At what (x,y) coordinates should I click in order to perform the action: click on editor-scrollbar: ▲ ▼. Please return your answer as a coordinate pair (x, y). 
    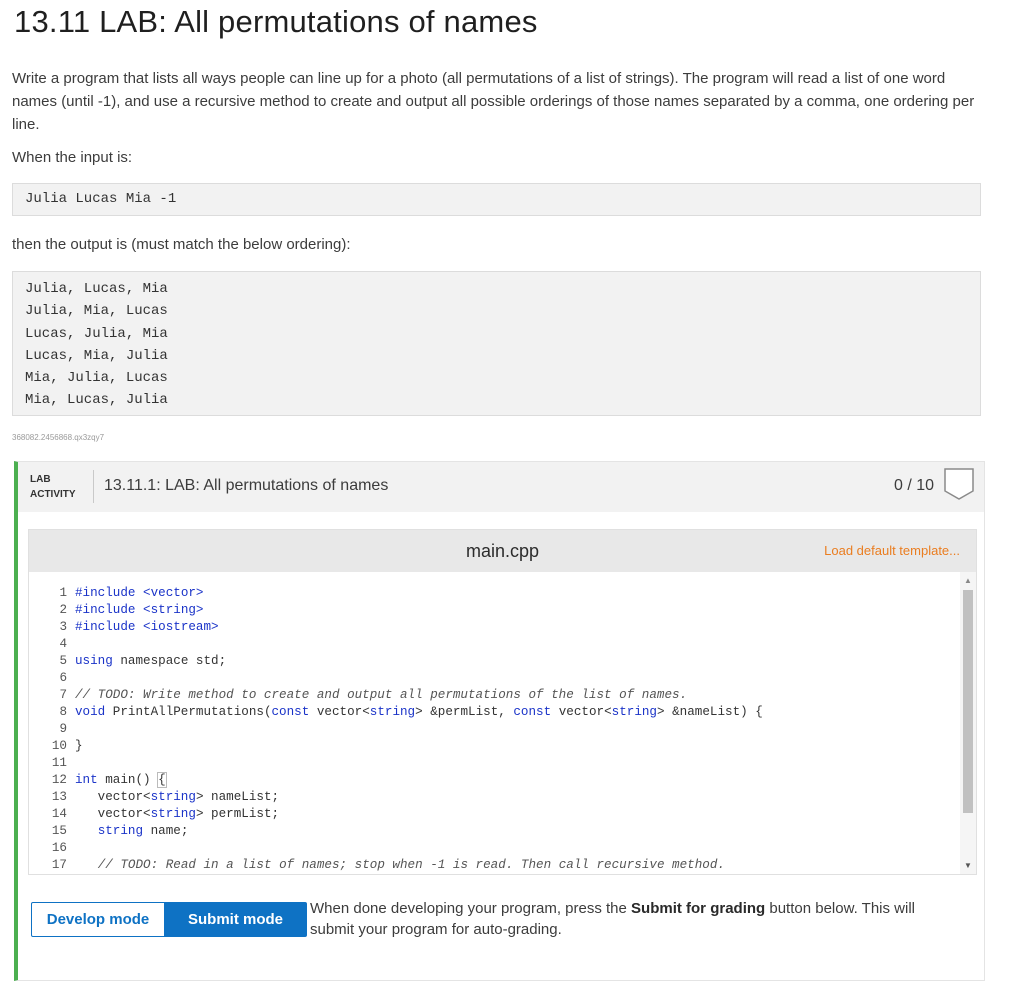
    Looking at the image, I should click on (968, 723).